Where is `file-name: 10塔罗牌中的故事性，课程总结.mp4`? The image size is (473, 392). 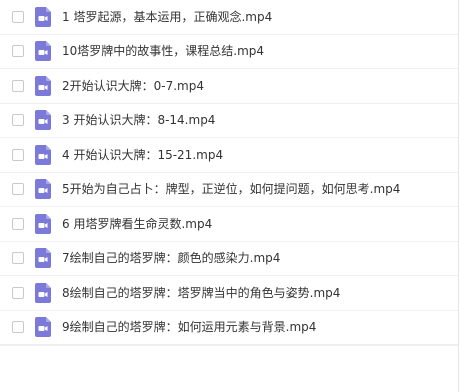 file-name: 10塔罗牌中的故事性，课程总结.mp4 is located at coordinates (163, 51).